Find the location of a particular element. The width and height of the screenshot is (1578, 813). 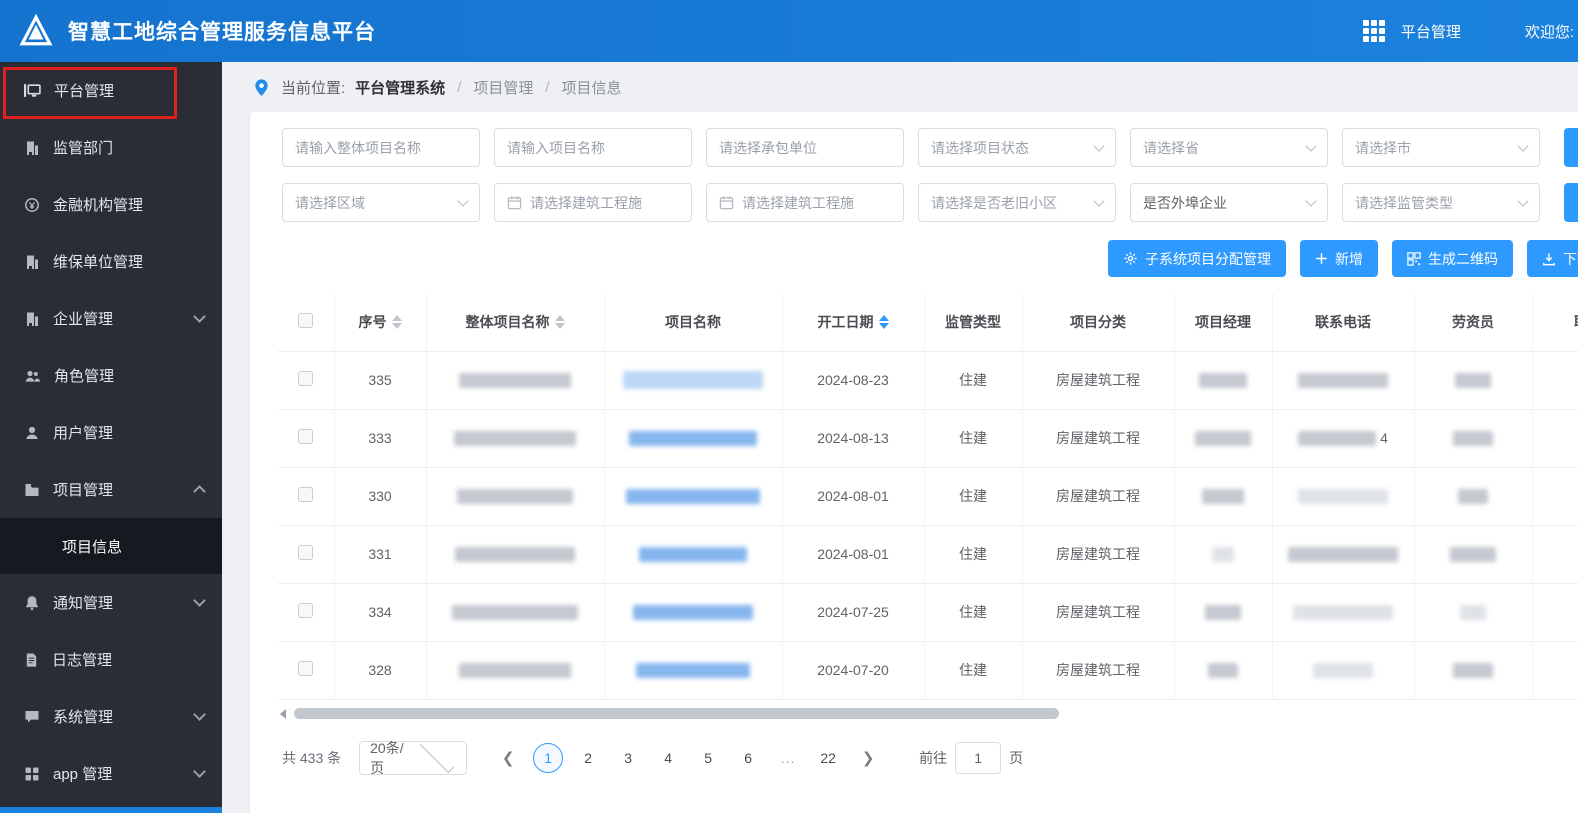

col-start-date: 开工日期 is located at coordinates (853, 322).